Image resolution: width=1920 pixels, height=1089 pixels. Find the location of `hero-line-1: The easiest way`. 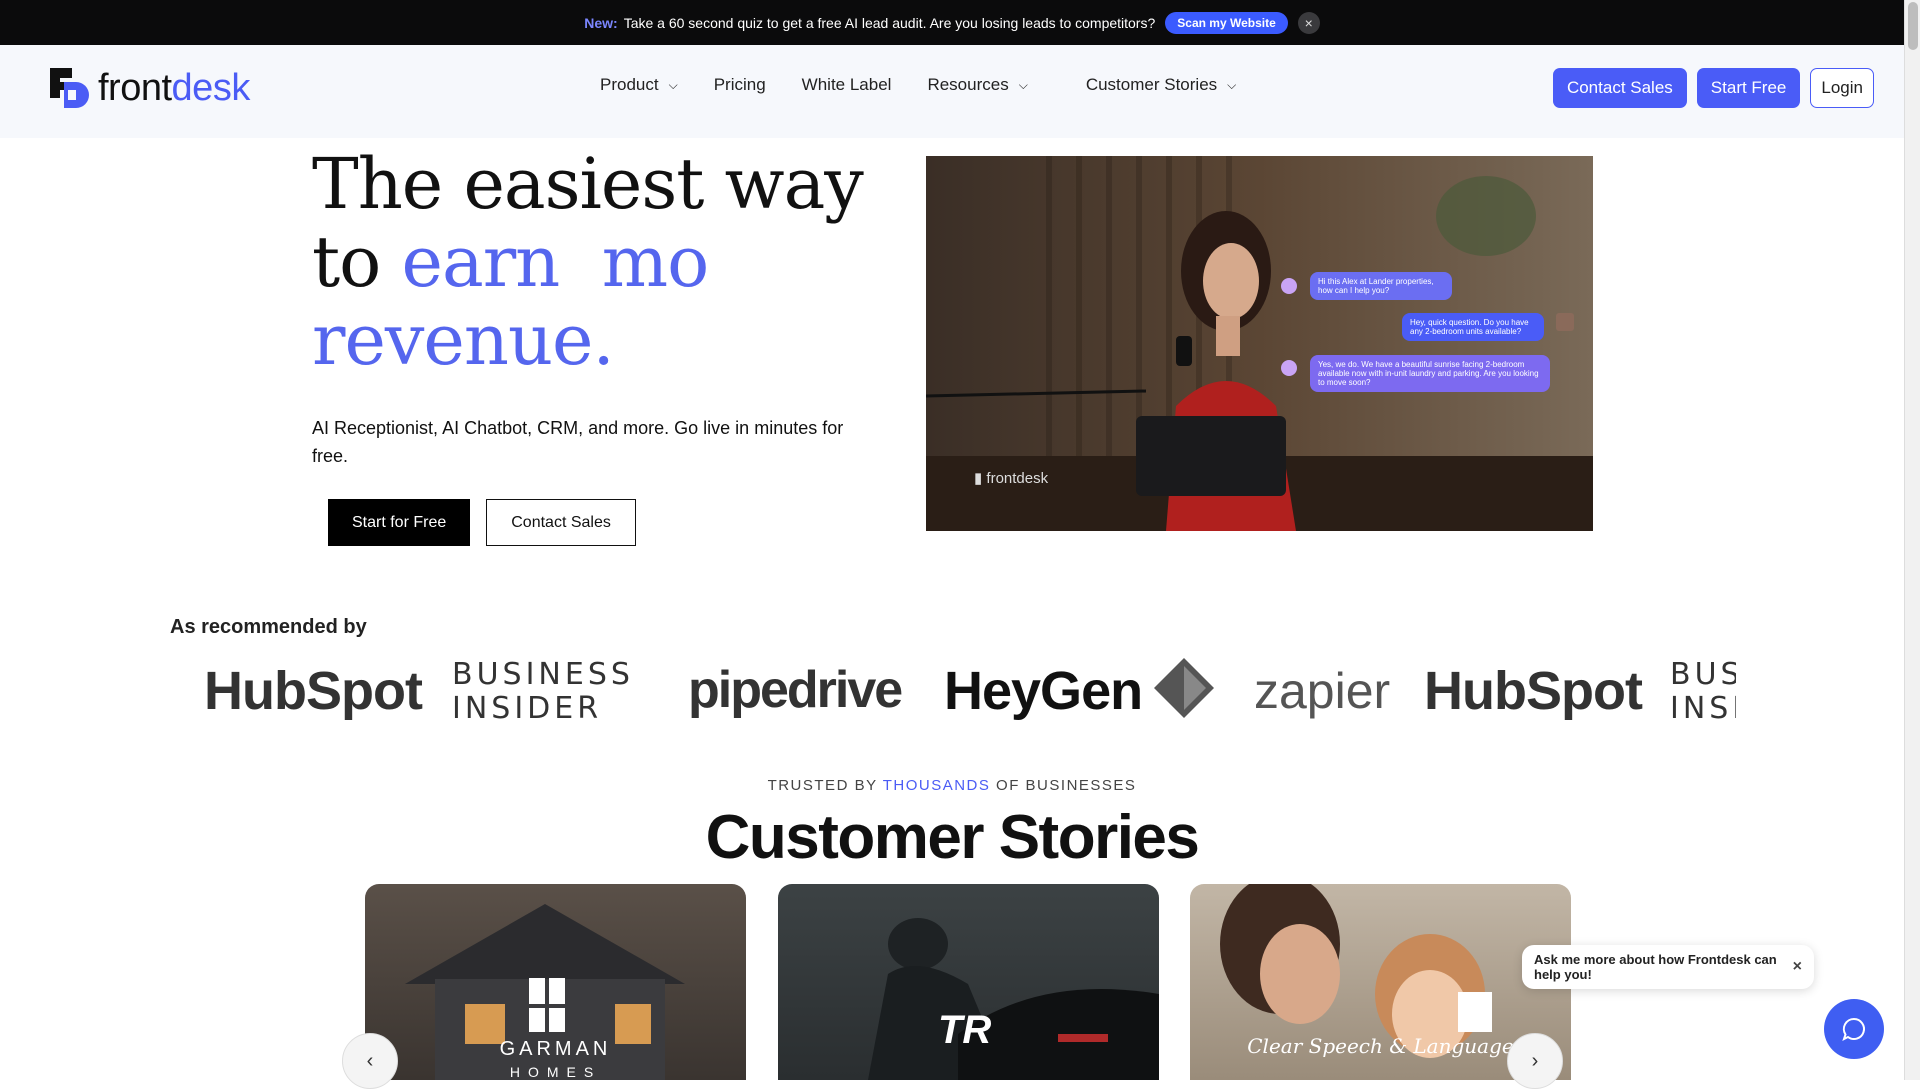

hero-line-1: The easiest way is located at coordinates (588, 184).